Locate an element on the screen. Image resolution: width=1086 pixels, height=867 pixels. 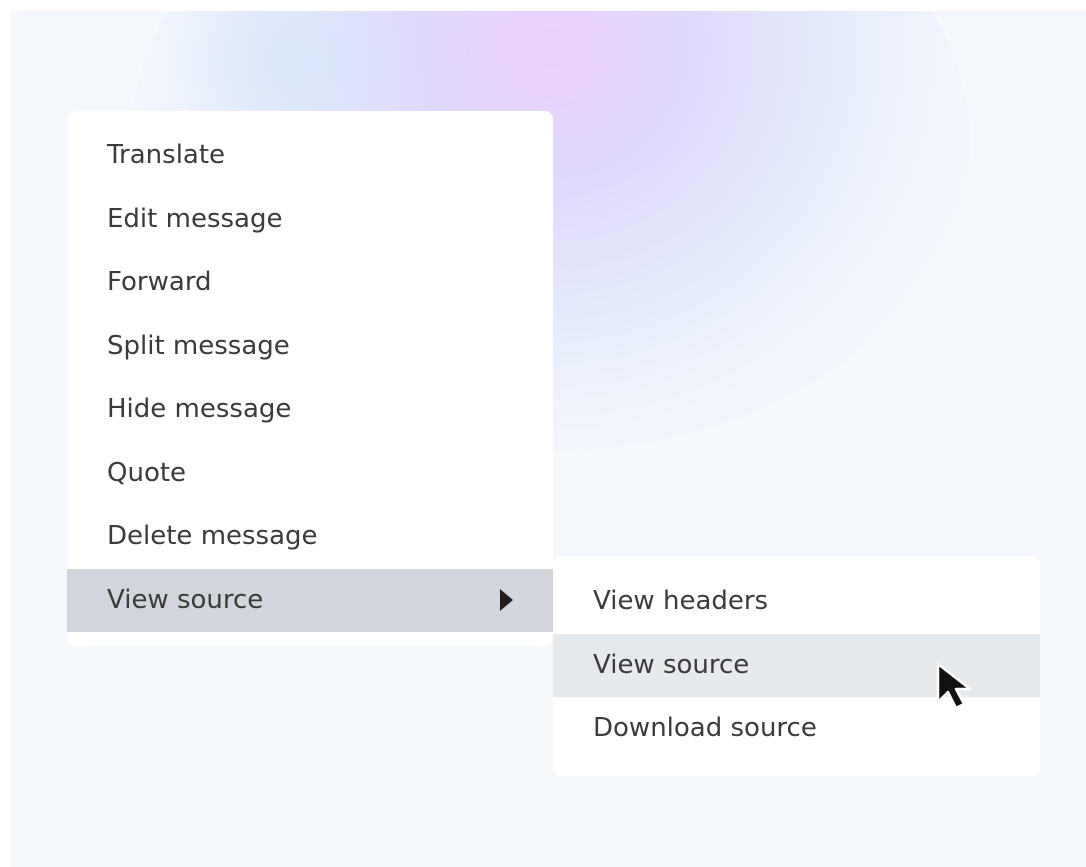
chevron-right-icon is located at coordinates (506, 600).